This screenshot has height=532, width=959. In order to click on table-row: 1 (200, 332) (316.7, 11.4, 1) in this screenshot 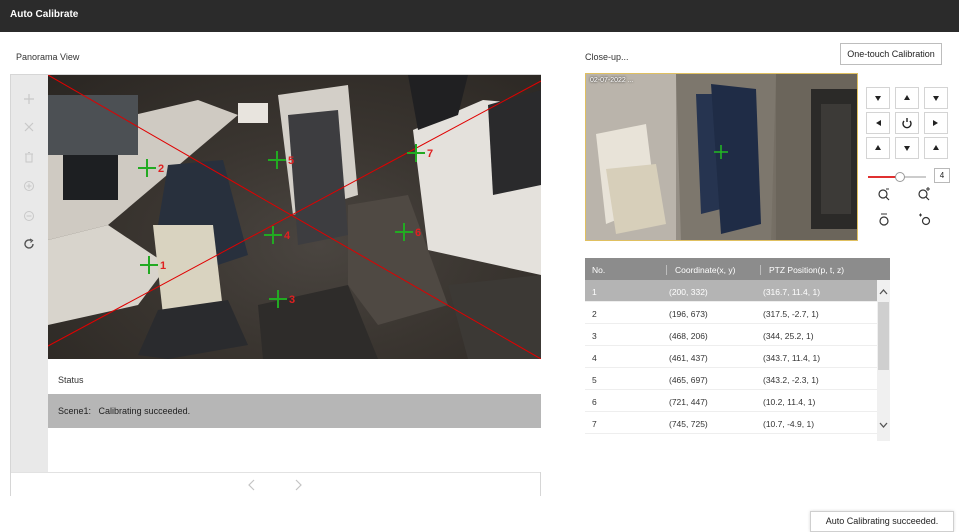, I will do `click(731, 291)`.